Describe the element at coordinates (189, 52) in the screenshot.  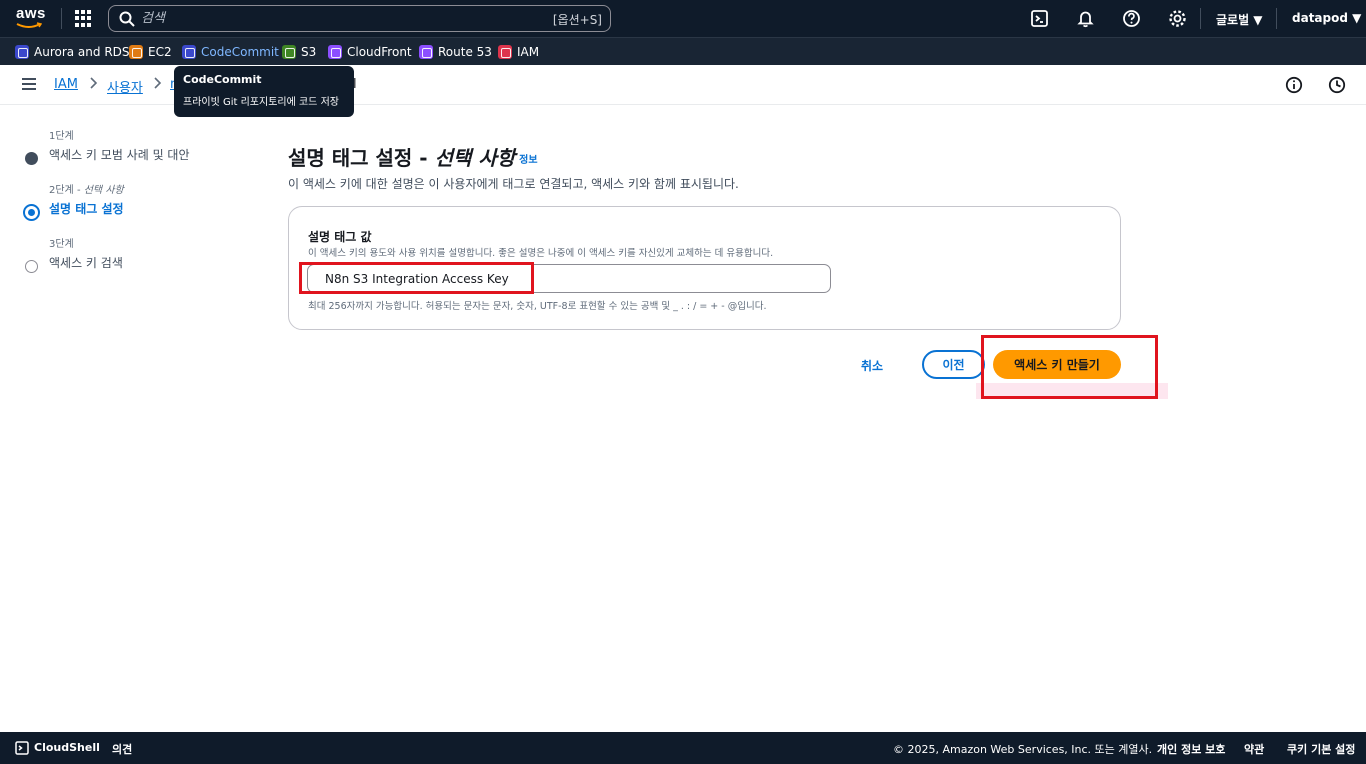
I see `codecommit-service-icon` at that location.